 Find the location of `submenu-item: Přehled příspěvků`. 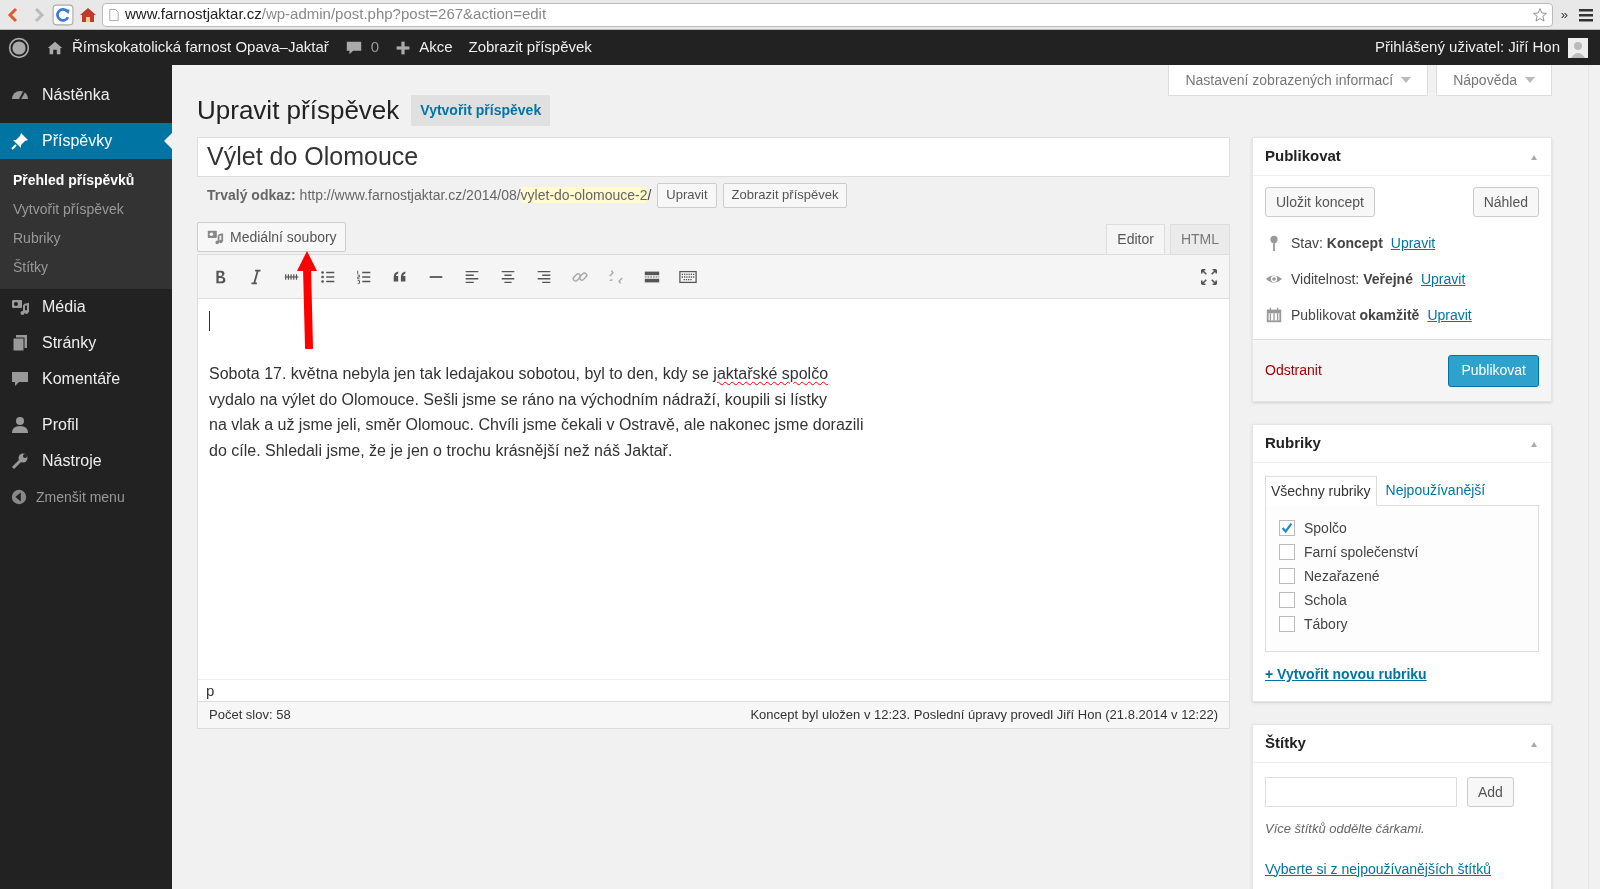

submenu-item: Přehled příspěvků is located at coordinates (86, 180).